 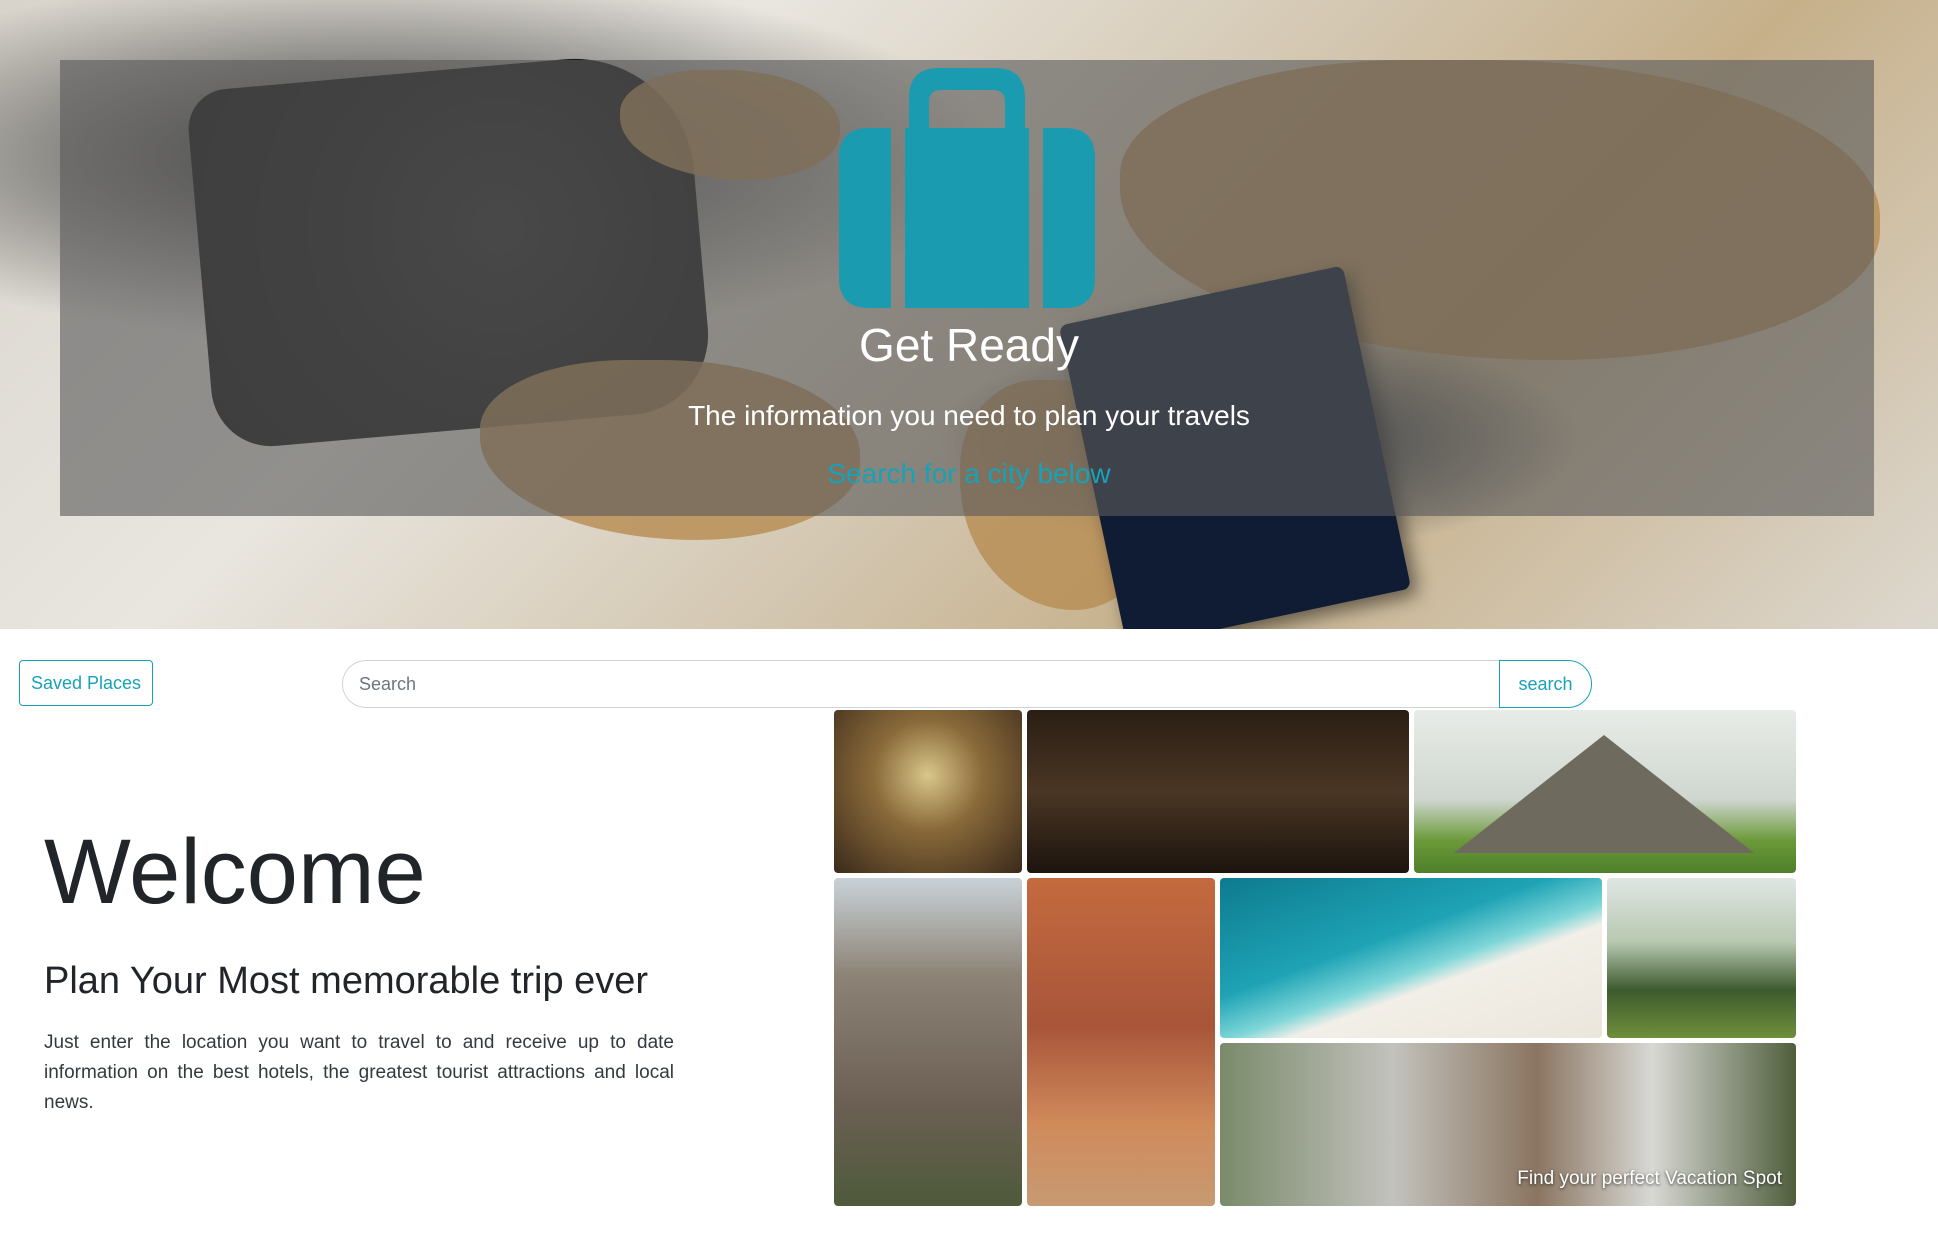 I want to click on chichen-itza-photo, so click(x=1605, y=791).